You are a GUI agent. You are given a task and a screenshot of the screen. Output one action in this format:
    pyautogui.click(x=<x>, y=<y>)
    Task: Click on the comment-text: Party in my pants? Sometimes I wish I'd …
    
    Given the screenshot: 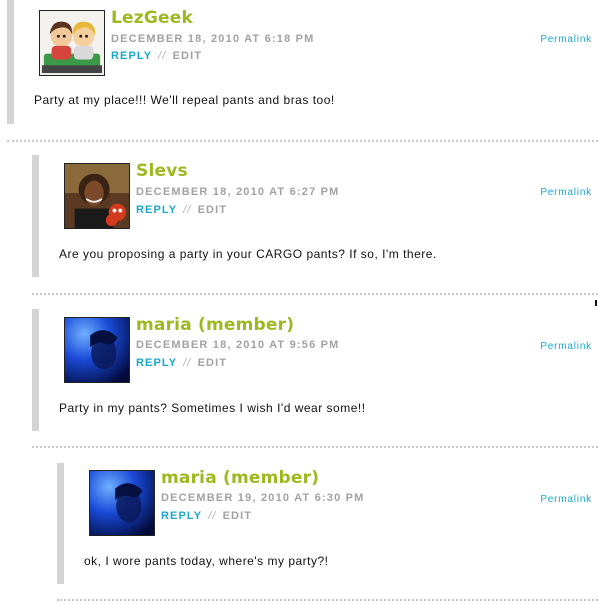 What is the action you would take?
    pyautogui.click(x=212, y=408)
    